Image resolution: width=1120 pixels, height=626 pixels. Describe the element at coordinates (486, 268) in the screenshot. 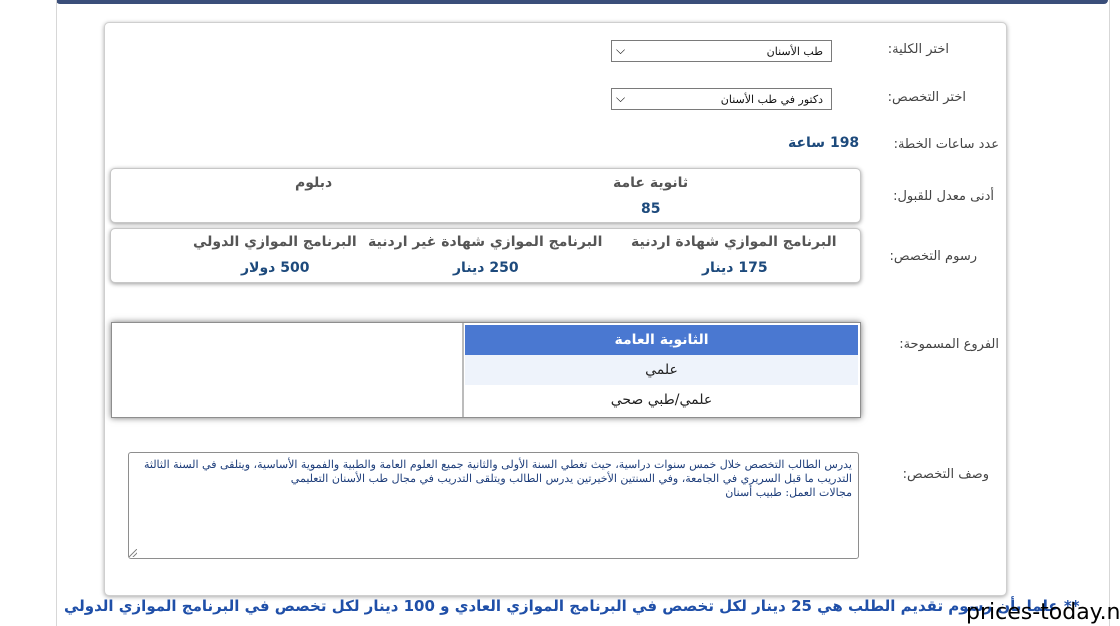

I see `fee-foreign-value: 250 دينار` at that location.